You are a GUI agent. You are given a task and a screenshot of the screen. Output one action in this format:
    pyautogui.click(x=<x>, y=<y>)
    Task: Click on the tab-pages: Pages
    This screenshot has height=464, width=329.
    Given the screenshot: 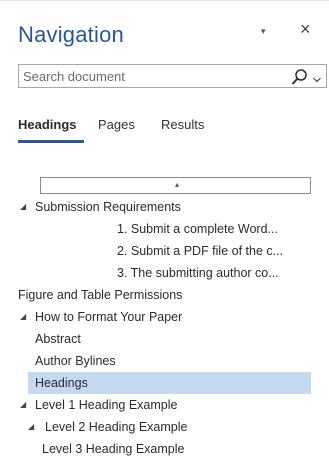 What is the action you would take?
    pyautogui.click(x=116, y=124)
    